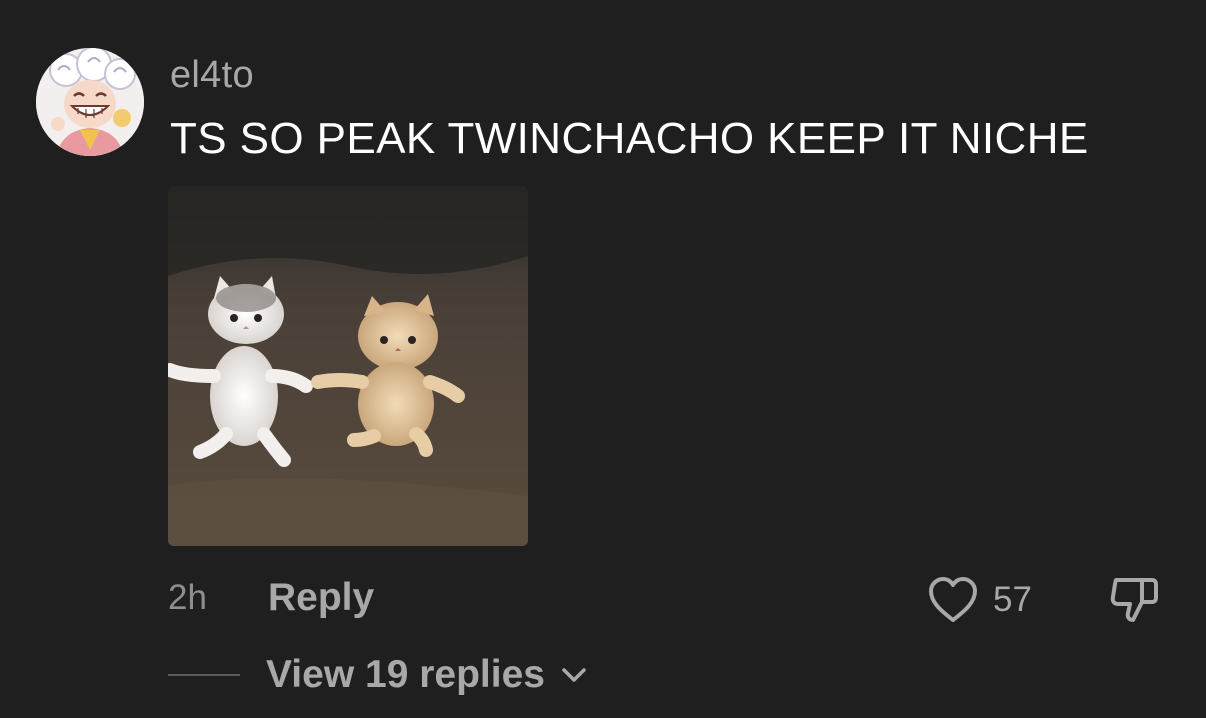 The image size is (1206, 718). I want to click on dislike-button, so click(1134, 600).